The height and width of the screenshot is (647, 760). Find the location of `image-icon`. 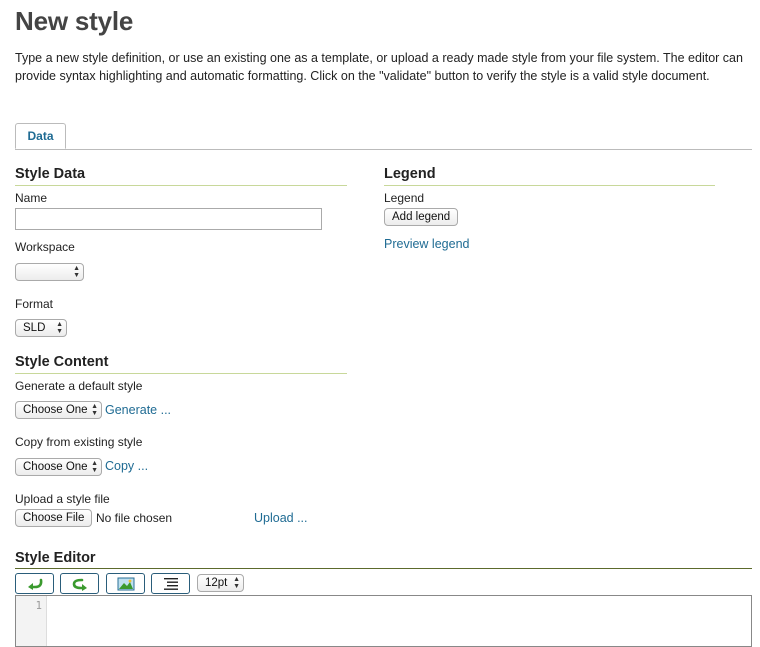

image-icon is located at coordinates (125, 583).